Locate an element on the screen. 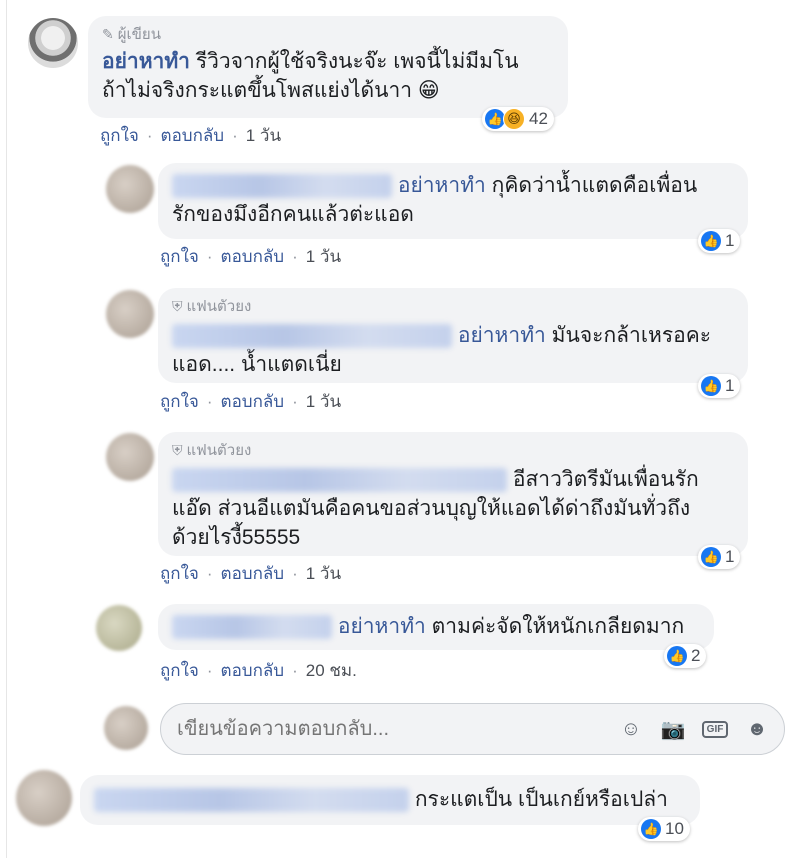  reaction-count: 👍 2 is located at coordinates (685, 656).